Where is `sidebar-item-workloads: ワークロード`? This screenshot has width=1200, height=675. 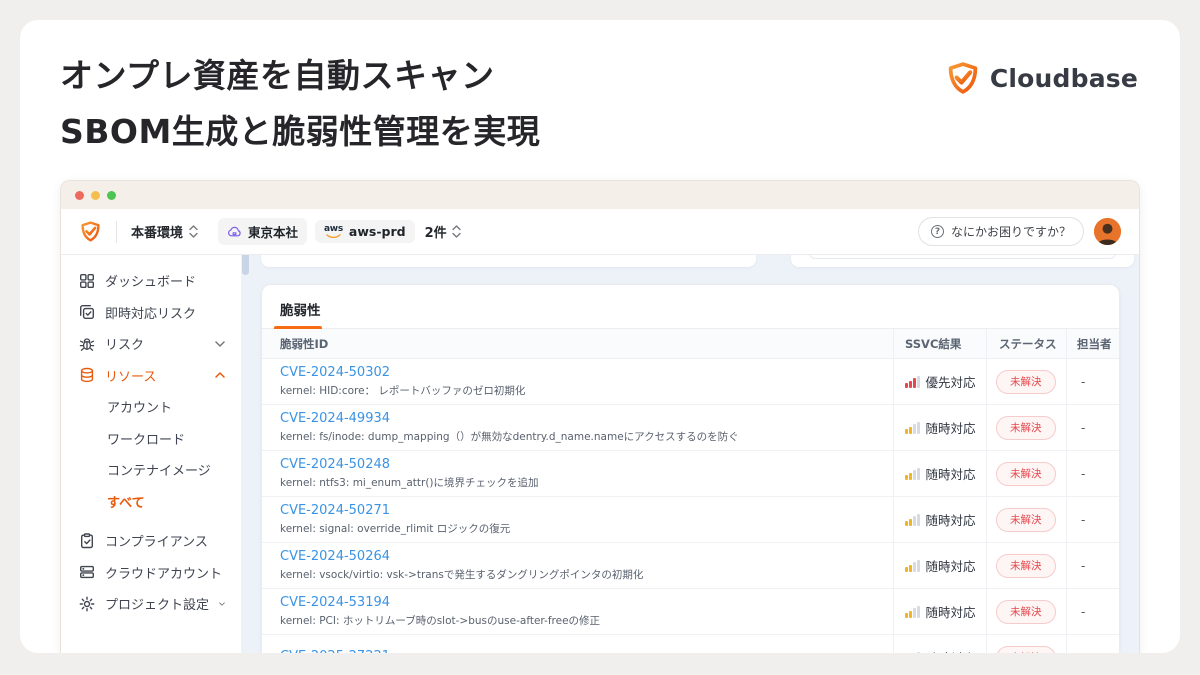 sidebar-item-workloads: ワークロード is located at coordinates (151, 439).